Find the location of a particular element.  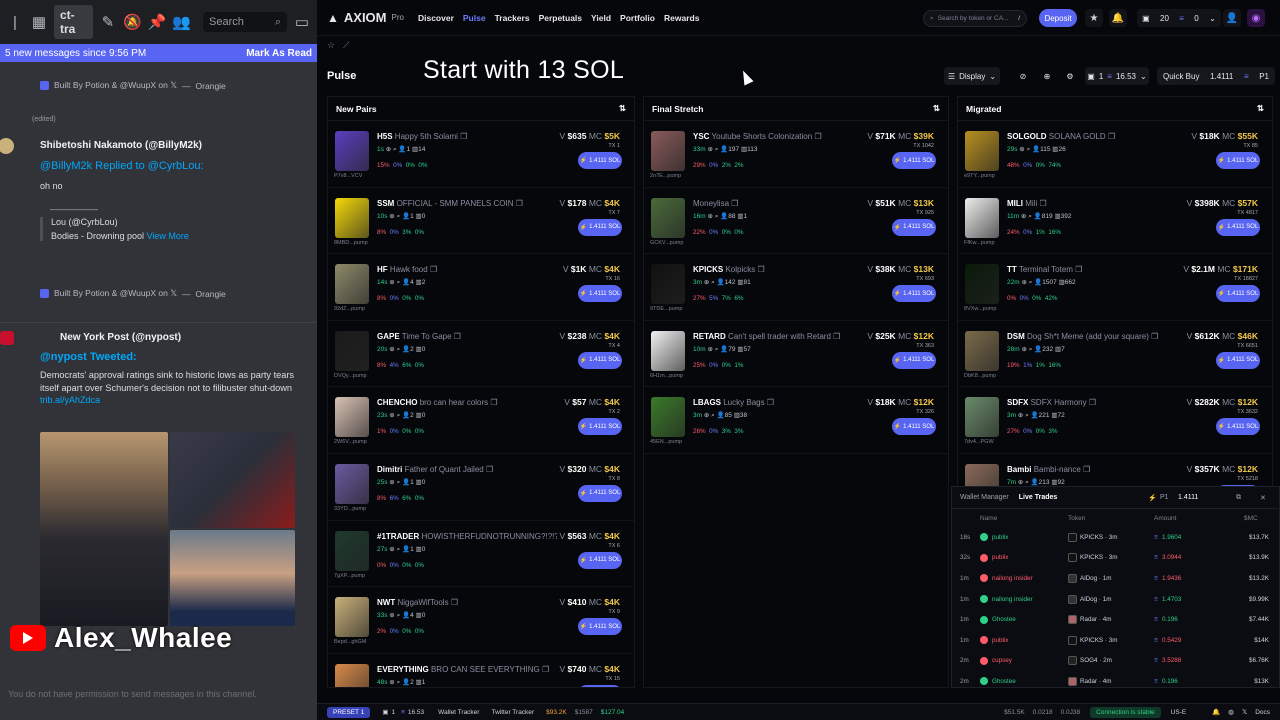

trade-token: SOG4 · 2m is located at coordinates (1096, 660).